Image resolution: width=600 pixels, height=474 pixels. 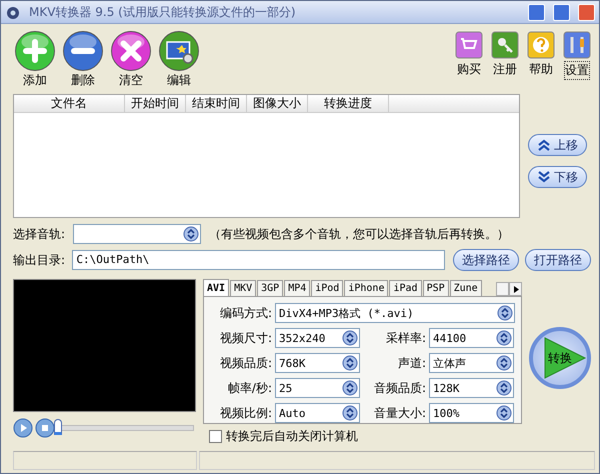 I want to click on double-down-chevron-icon, so click(x=544, y=177).